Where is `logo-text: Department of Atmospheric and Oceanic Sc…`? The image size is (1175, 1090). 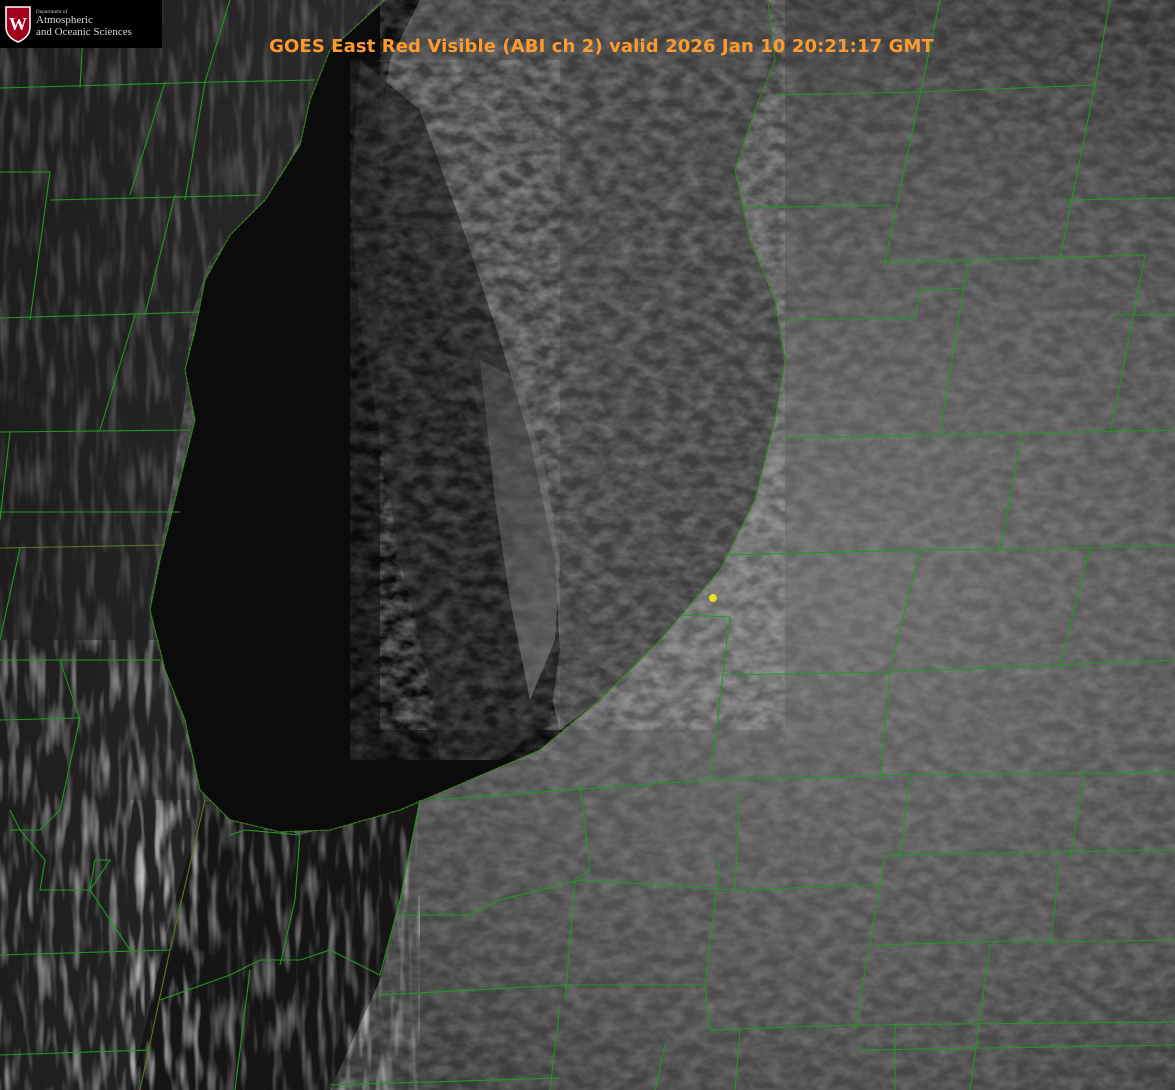 logo-text: Department of Atmospheric and Oceanic Sc… is located at coordinates (84, 24).